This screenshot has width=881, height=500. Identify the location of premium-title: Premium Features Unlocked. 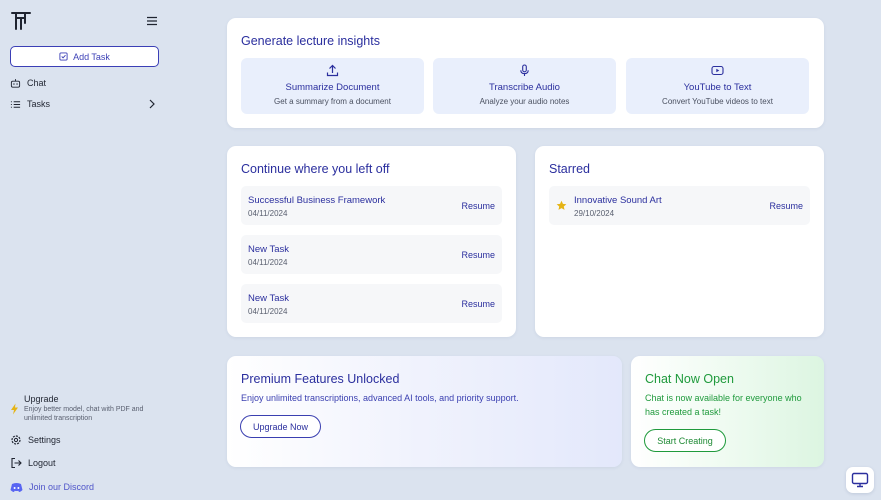
(320, 379).